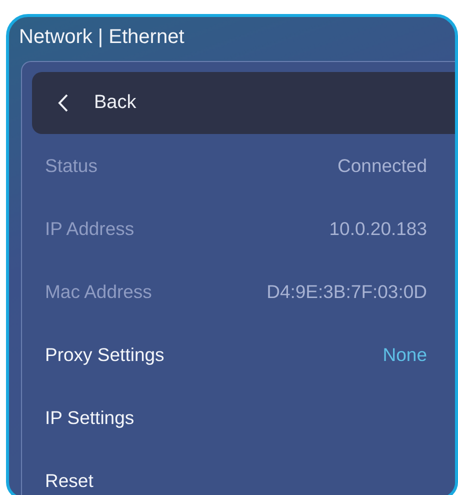 The height and width of the screenshot is (495, 458). Describe the element at coordinates (98, 292) in the screenshot. I see `info-label: Mac Address` at that location.